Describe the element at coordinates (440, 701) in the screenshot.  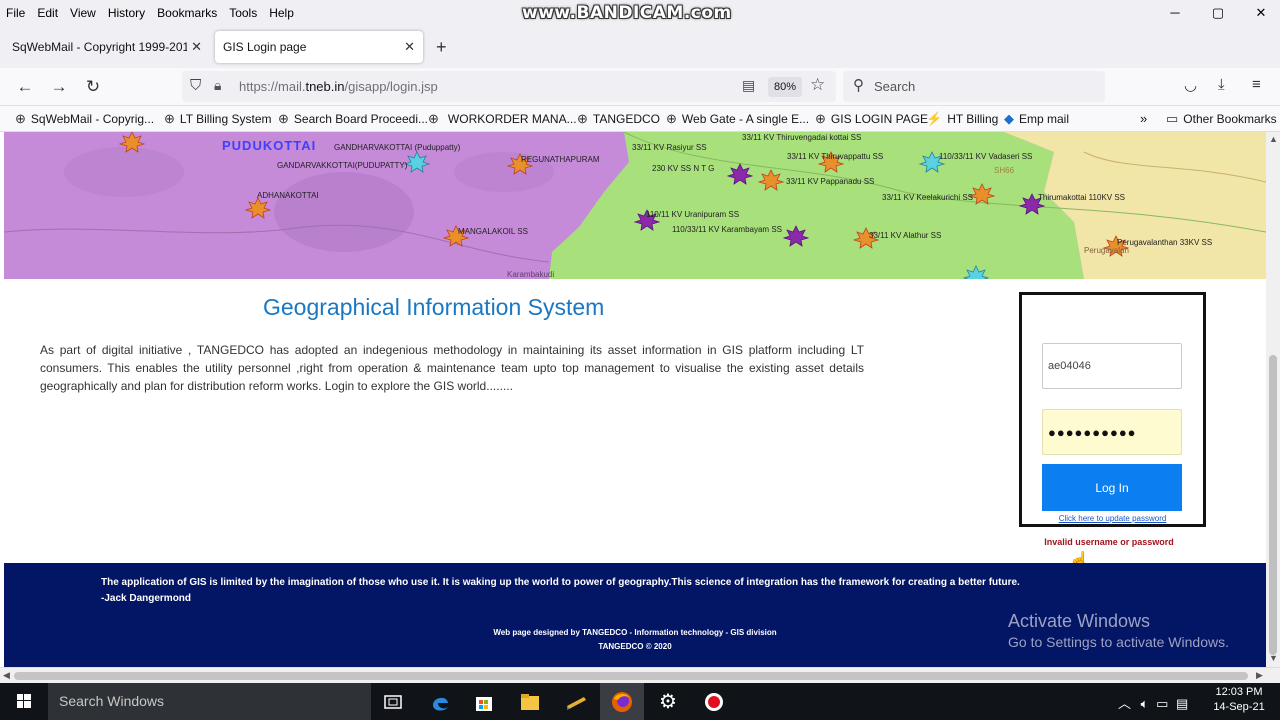
I see `edge-icon` at that location.